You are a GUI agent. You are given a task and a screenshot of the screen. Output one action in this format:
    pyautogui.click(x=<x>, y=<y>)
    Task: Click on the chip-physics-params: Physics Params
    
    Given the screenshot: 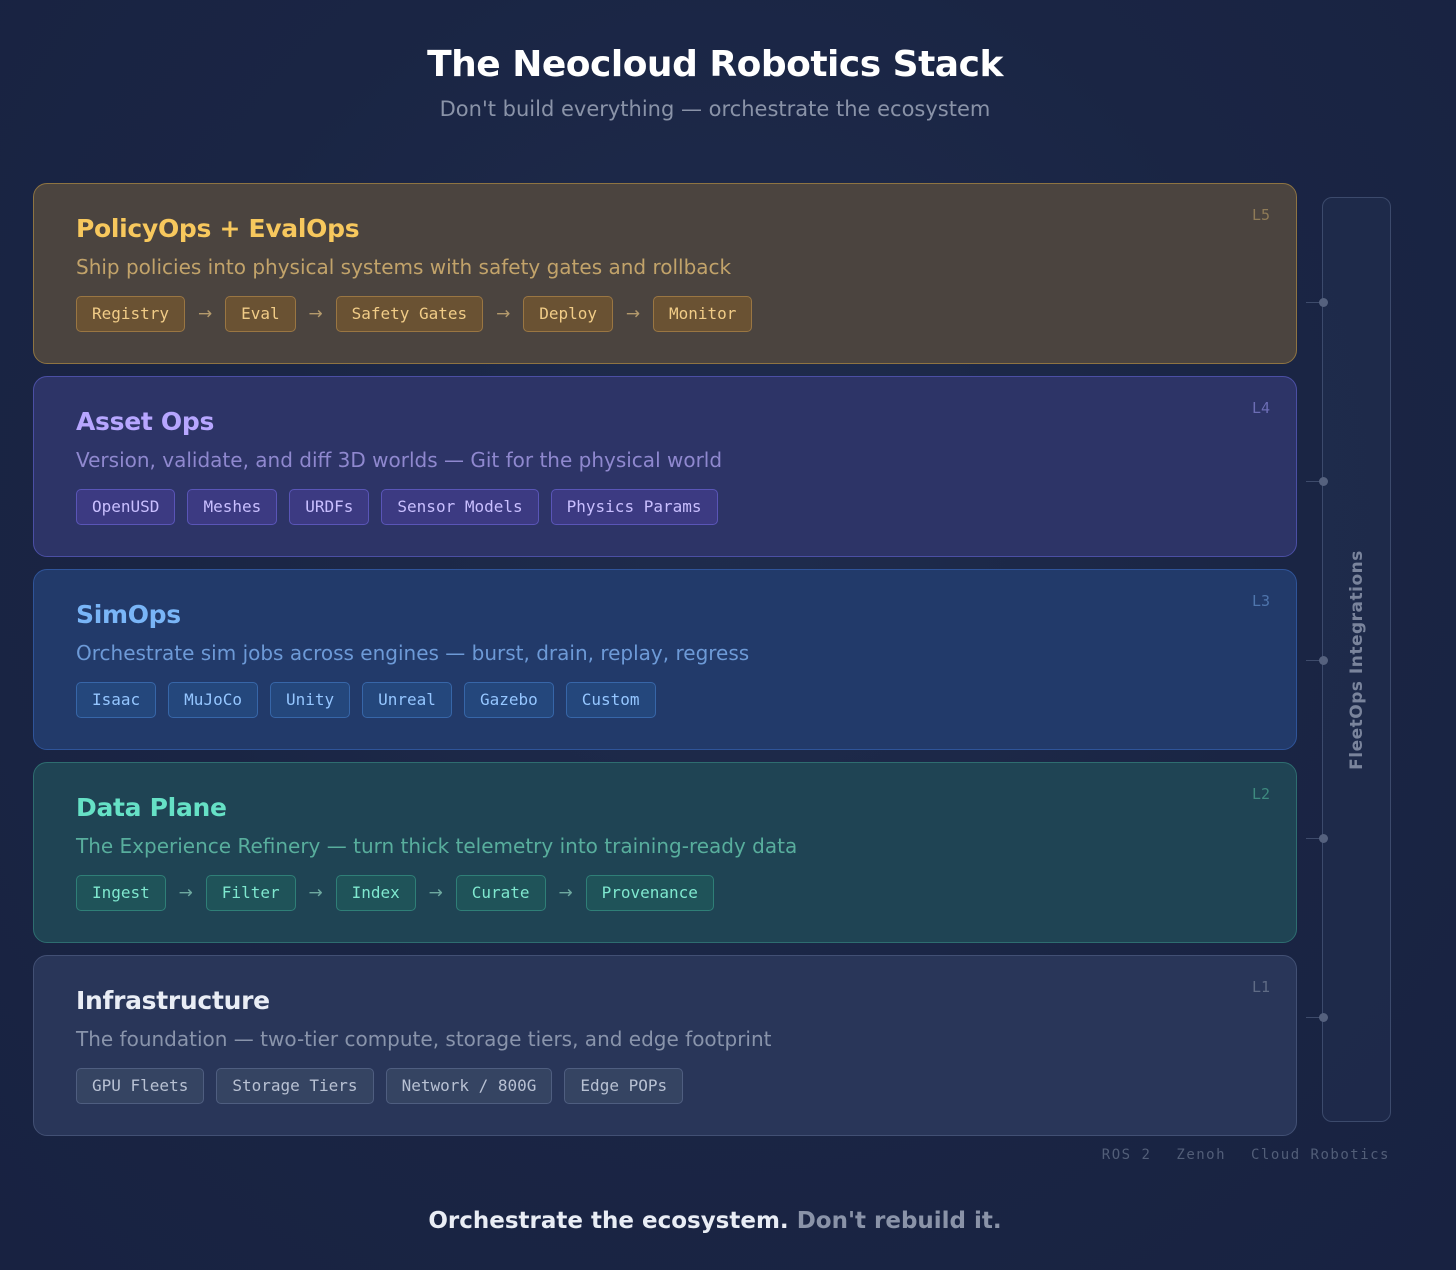 What is the action you would take?
    pyautogui.click(x=634, y=507)
    